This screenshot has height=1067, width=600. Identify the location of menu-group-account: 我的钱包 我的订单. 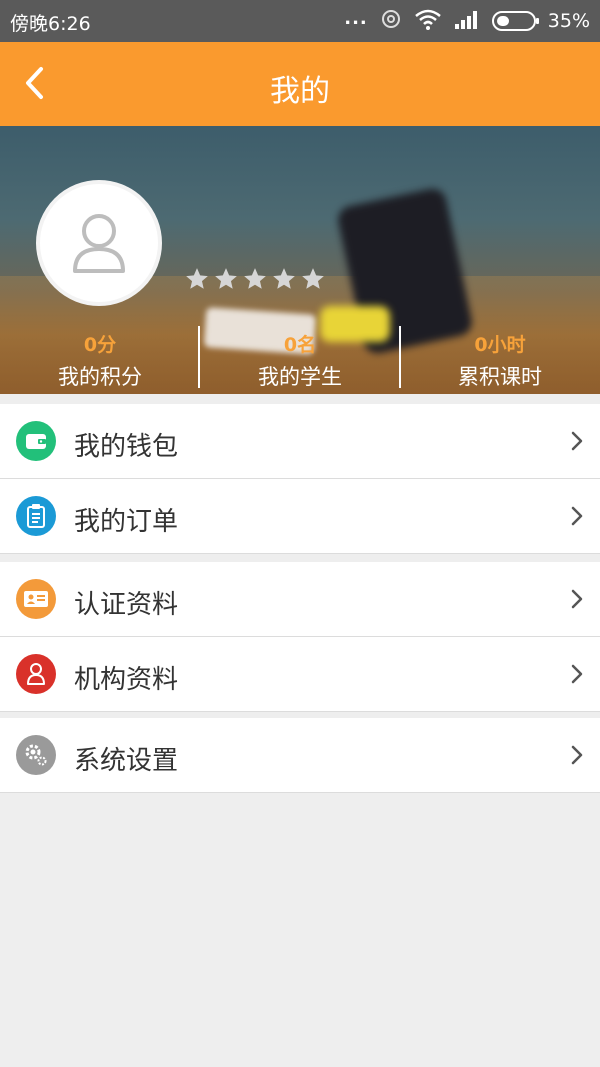
(300, 479).